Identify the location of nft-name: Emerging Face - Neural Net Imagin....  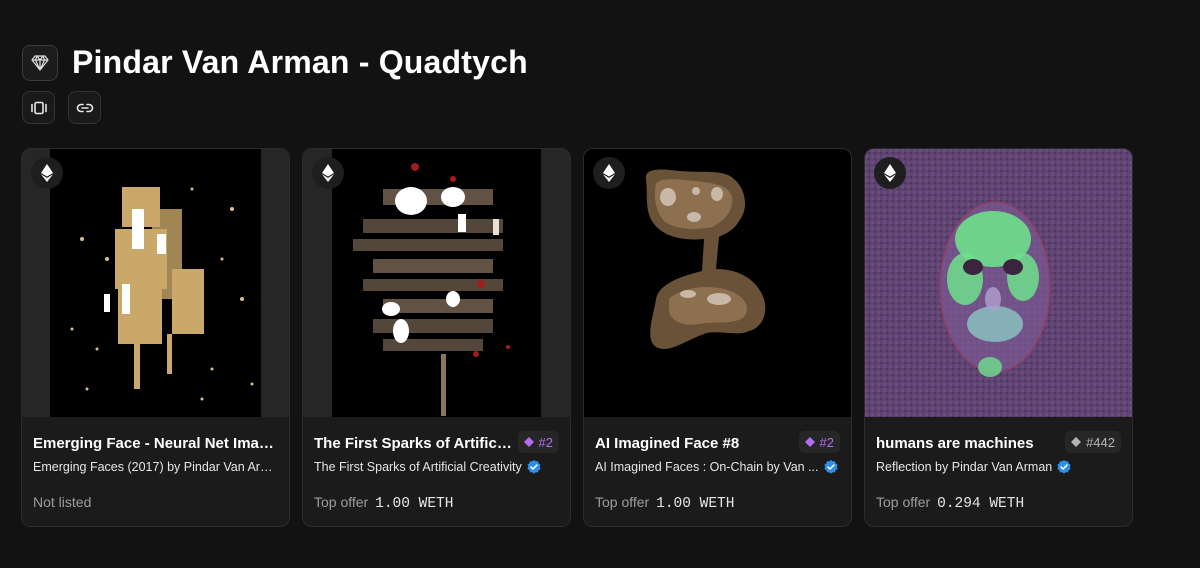
(155, 443).